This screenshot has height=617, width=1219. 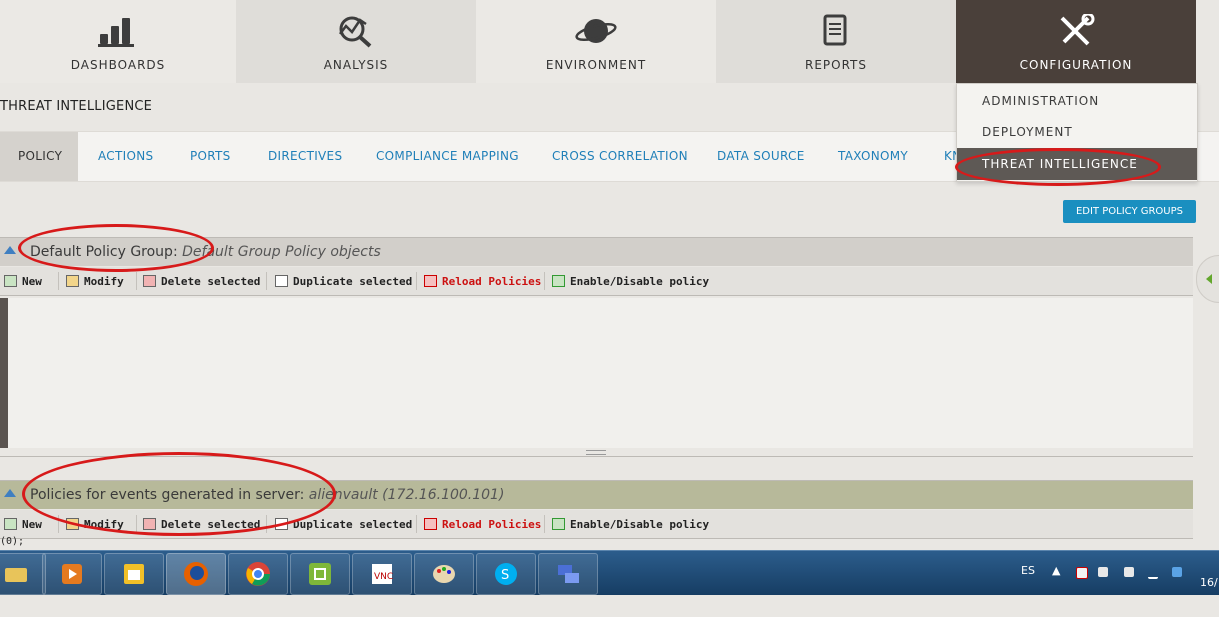 I want to click on page-title: THREAT INTELLIGENCE, so click(x=76, y=106).